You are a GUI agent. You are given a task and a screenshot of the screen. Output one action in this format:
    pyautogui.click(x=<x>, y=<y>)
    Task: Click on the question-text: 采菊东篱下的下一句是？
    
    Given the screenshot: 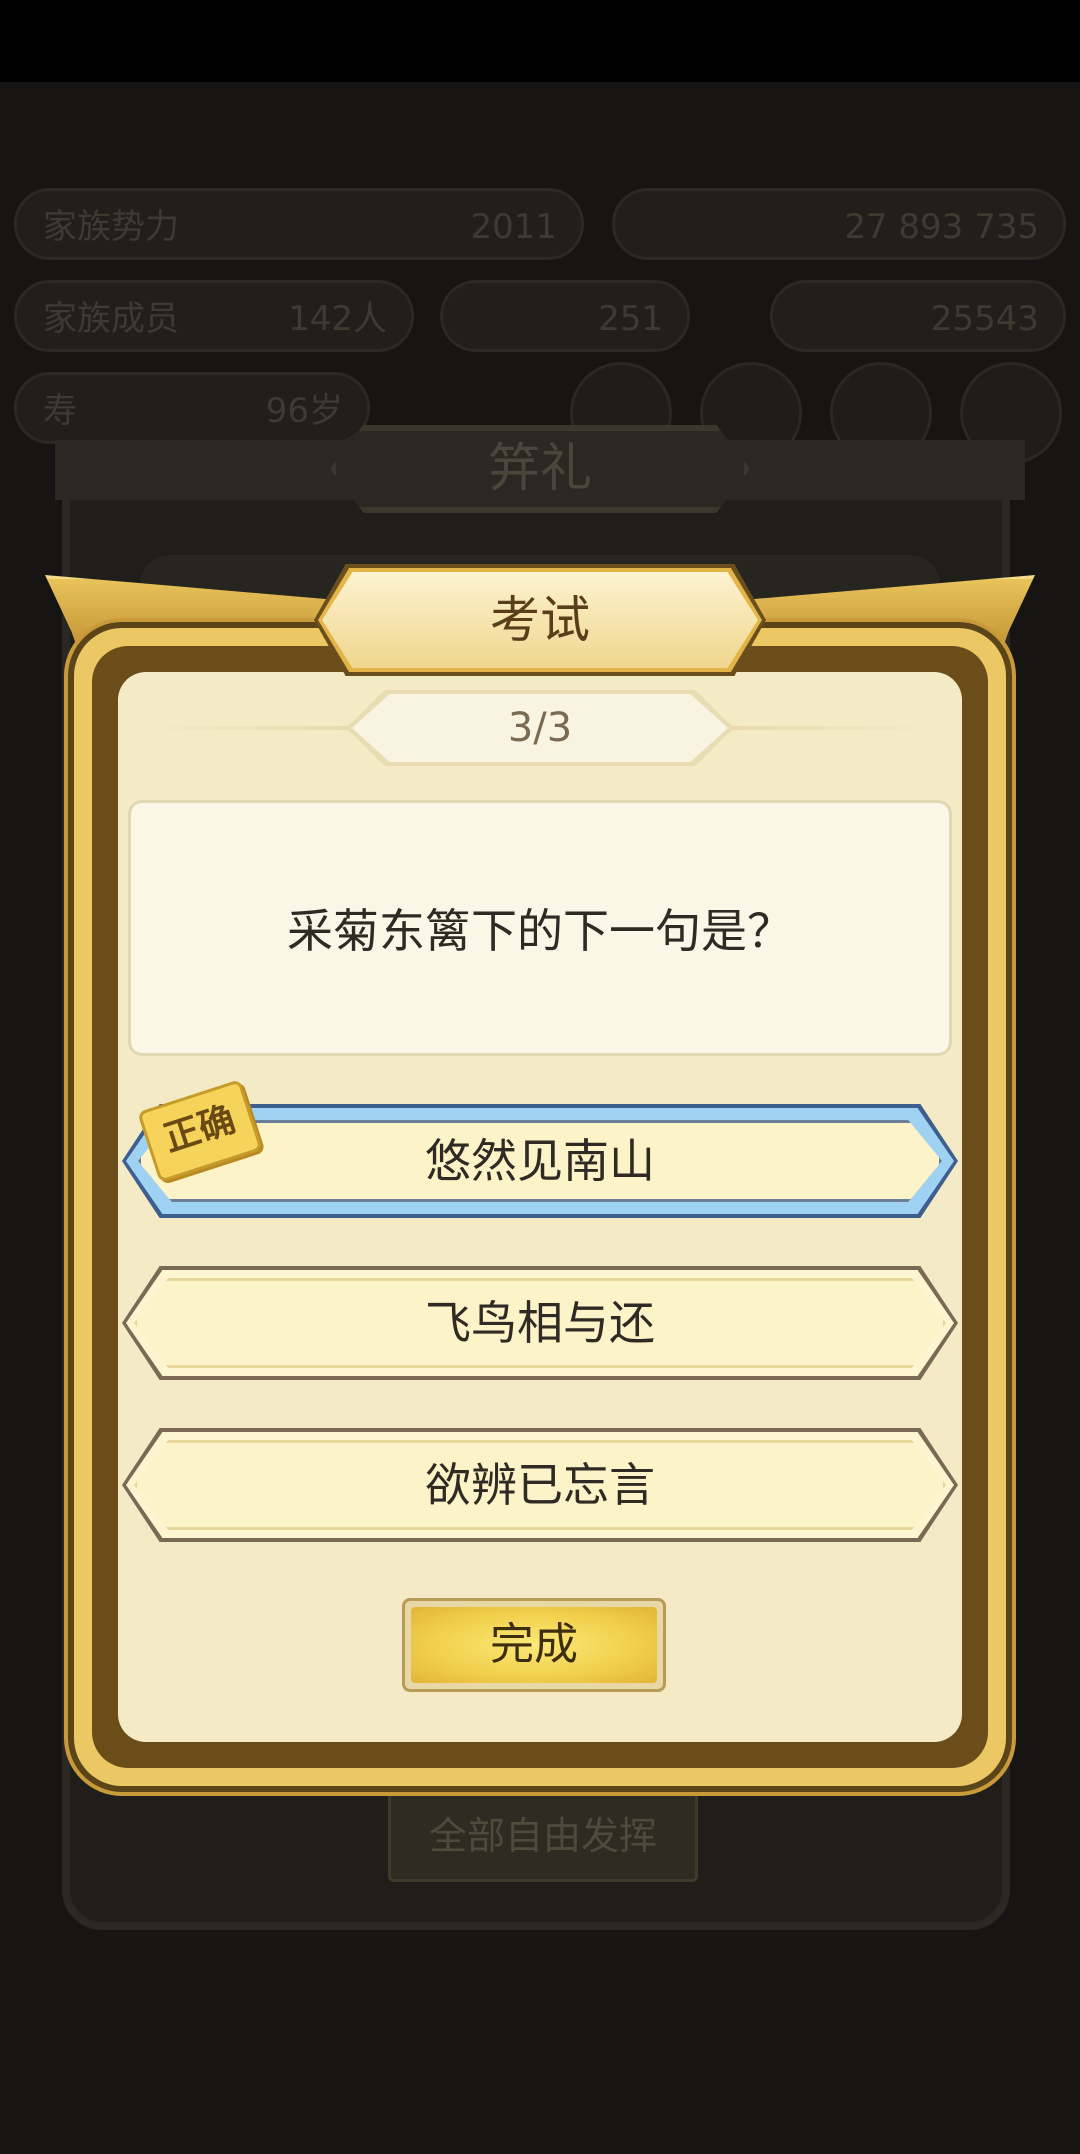 What is the action you would take?
    pyautogui.click(x=540, y=931)
    